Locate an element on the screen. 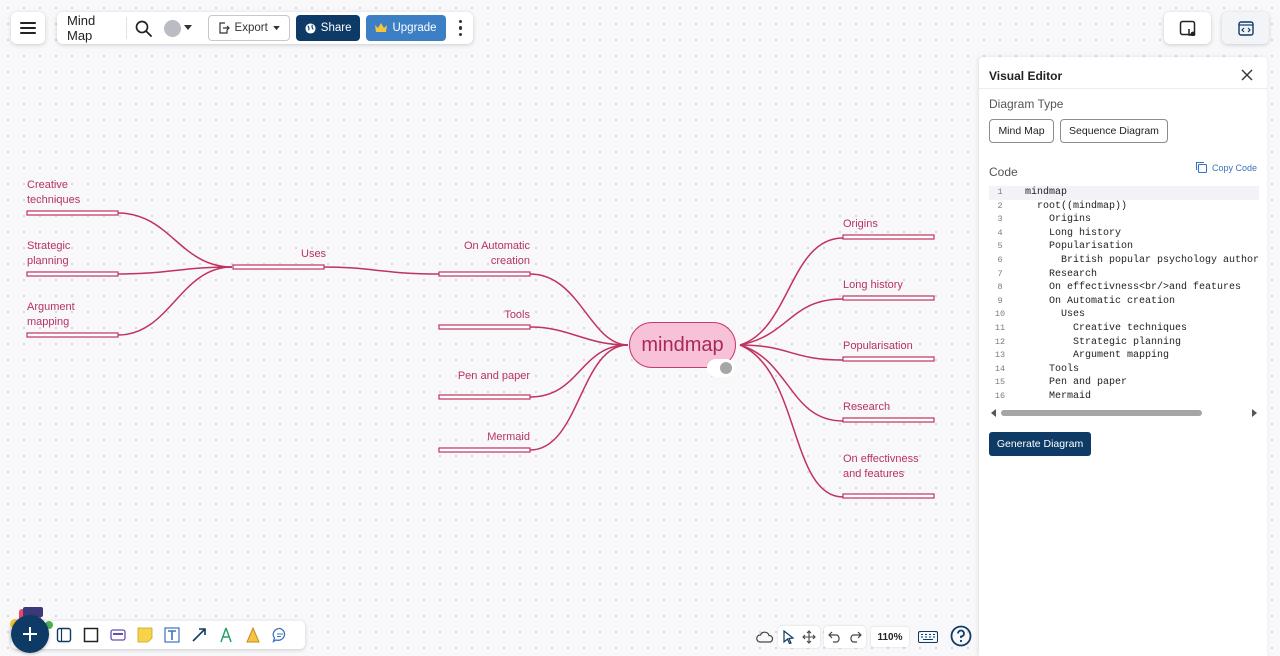  edge-uses is located at coordinates (381, 270).